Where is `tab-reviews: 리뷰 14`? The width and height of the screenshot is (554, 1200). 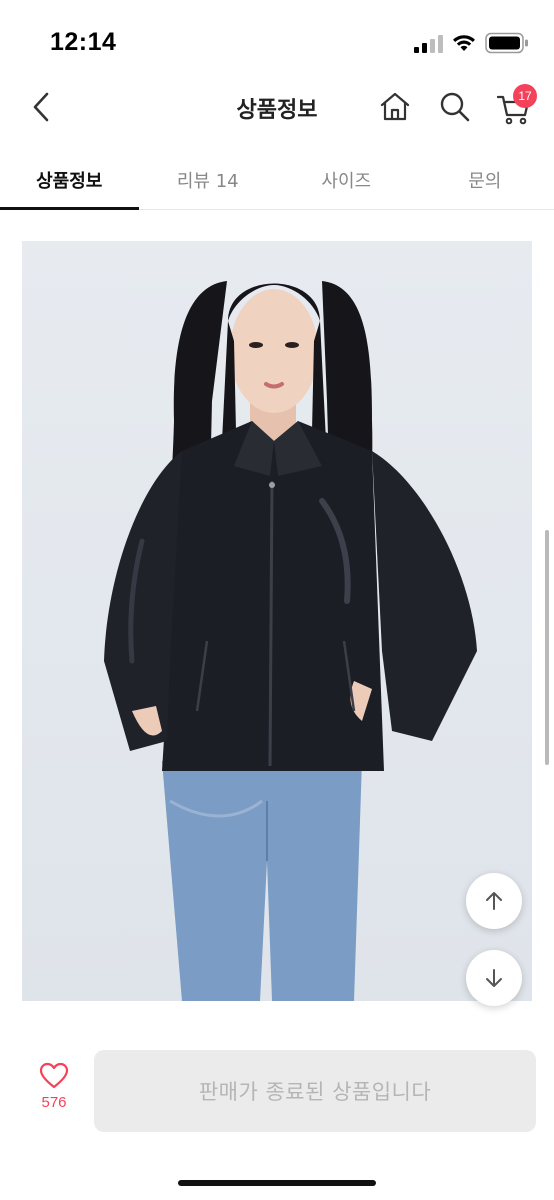
tab-reviews: 리뷰 14 is located at coordinates (208, 179).